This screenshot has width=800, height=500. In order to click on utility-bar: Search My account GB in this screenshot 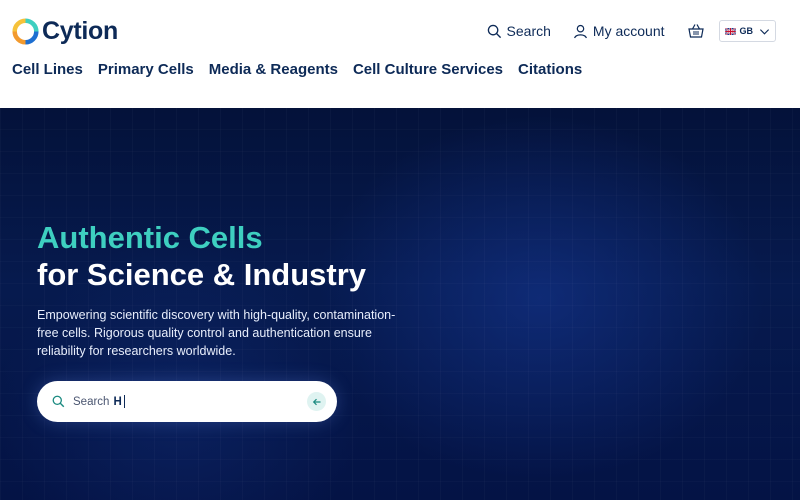, I will do `click(631, 31)`.